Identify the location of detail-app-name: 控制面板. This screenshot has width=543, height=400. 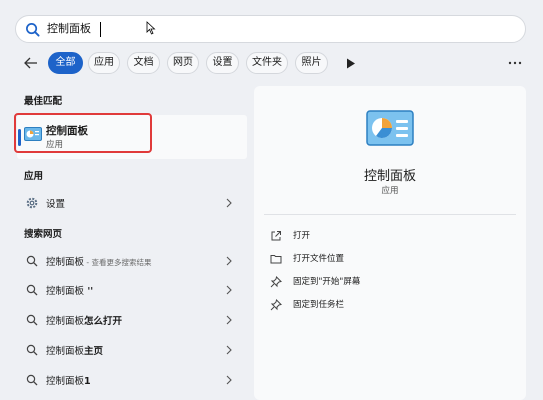
(389, 176).